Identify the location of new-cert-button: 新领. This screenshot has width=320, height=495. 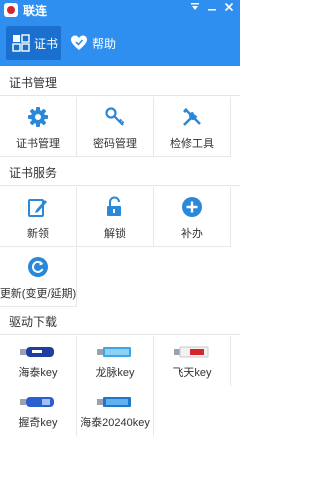
(38, 217).